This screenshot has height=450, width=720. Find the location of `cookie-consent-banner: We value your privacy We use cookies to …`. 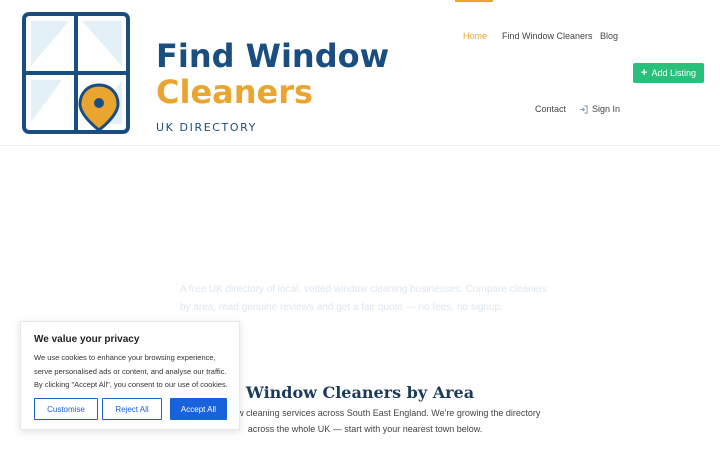

cookie-consent-banner: We value your privacy We use cookies to … is located at coordinates (130, 375).